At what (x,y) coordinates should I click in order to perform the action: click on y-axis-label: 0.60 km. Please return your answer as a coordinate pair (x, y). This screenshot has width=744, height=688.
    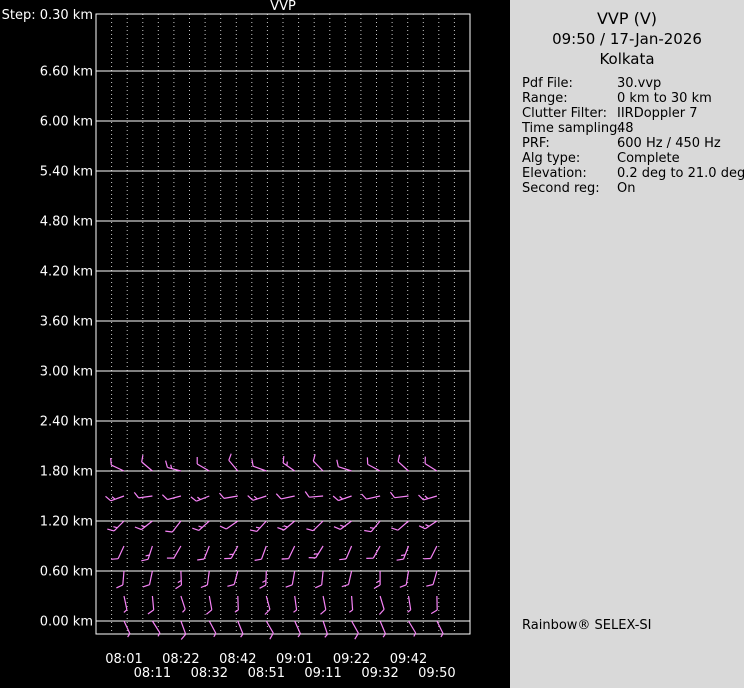
    Looking at the image, I should click on (66, 572).